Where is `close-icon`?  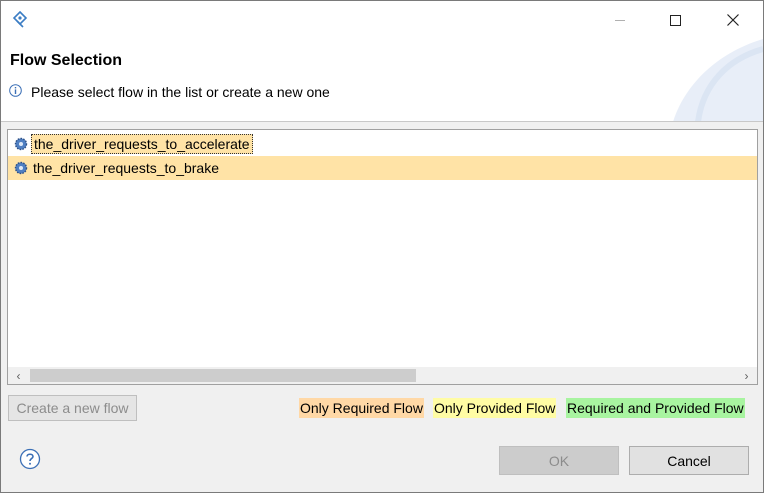 close-icon is located at coordinates (733, 20).